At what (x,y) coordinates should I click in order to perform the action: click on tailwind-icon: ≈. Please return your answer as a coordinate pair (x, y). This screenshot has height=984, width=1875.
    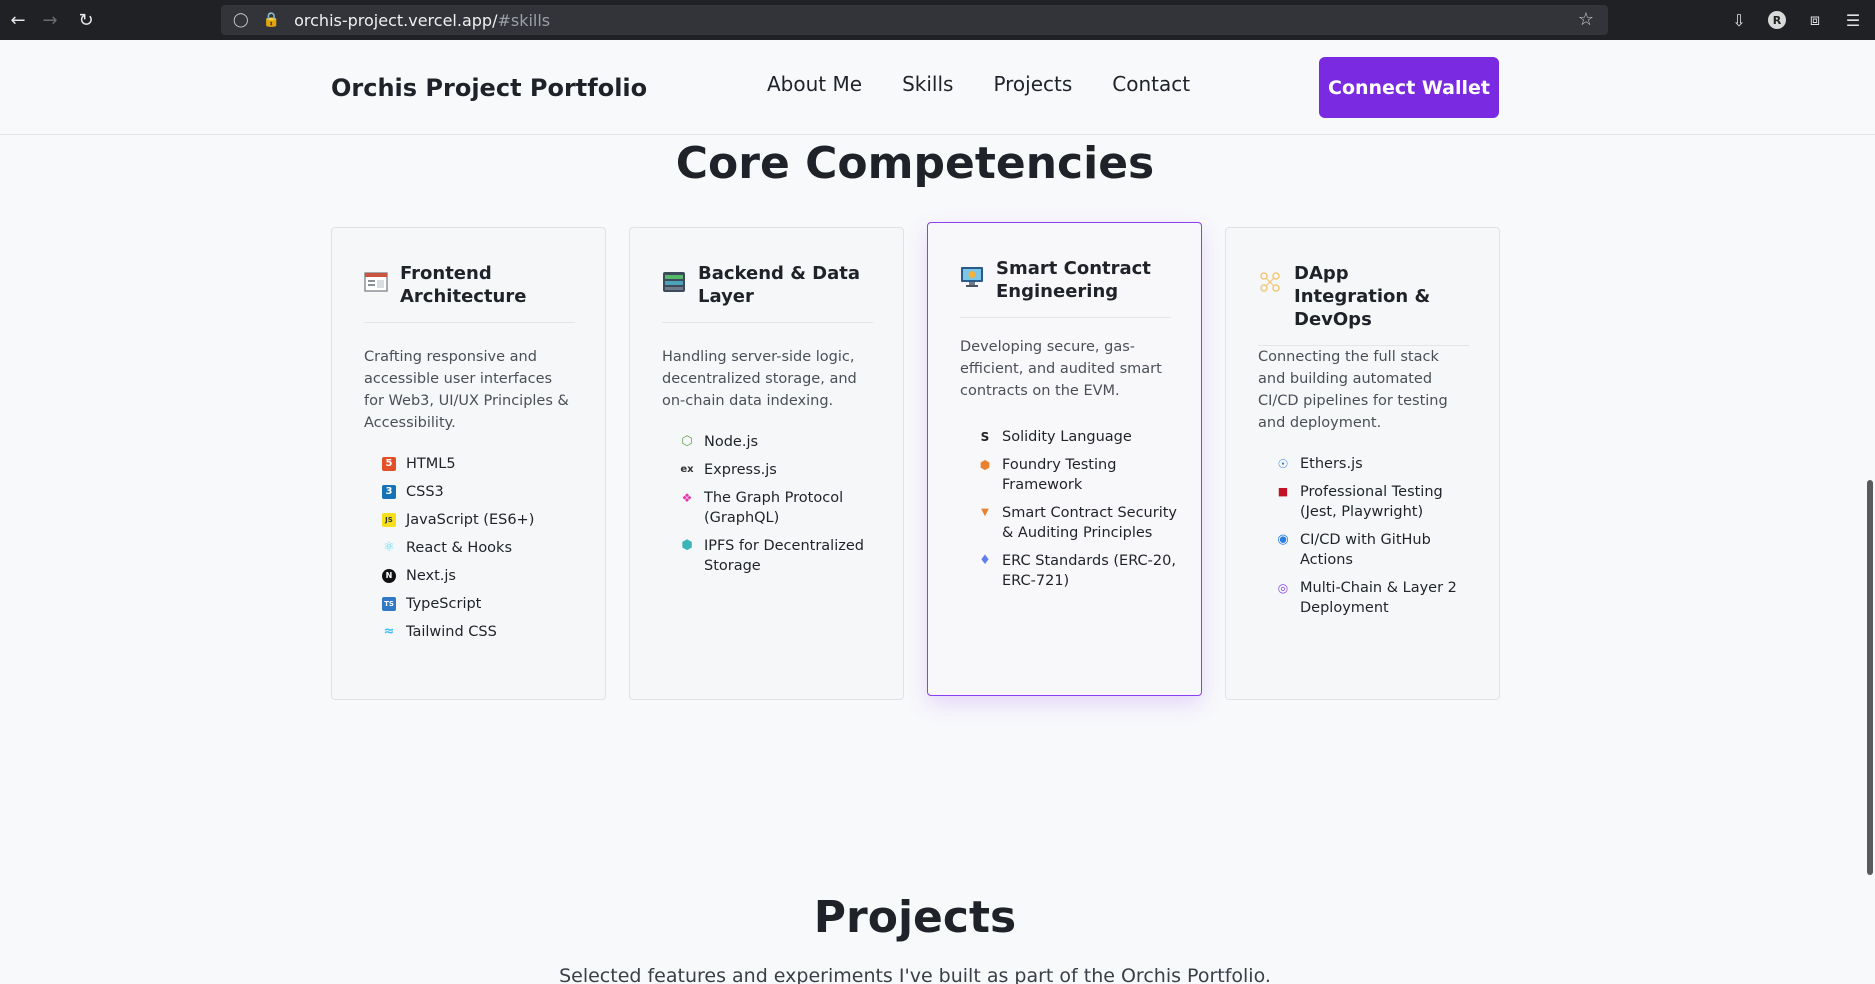
    Looking at the image, I should click on (389, 631).